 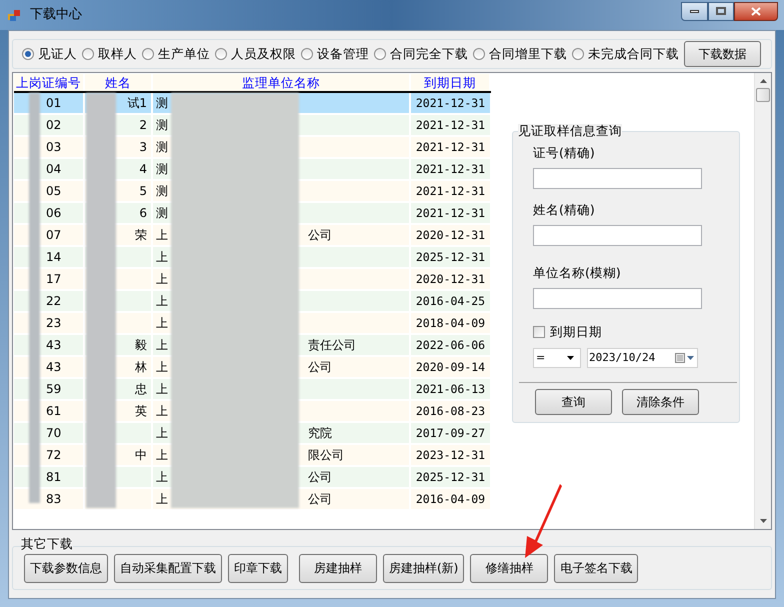 I want to click on radio-option: 生产单位, so click(x=176, y=54).